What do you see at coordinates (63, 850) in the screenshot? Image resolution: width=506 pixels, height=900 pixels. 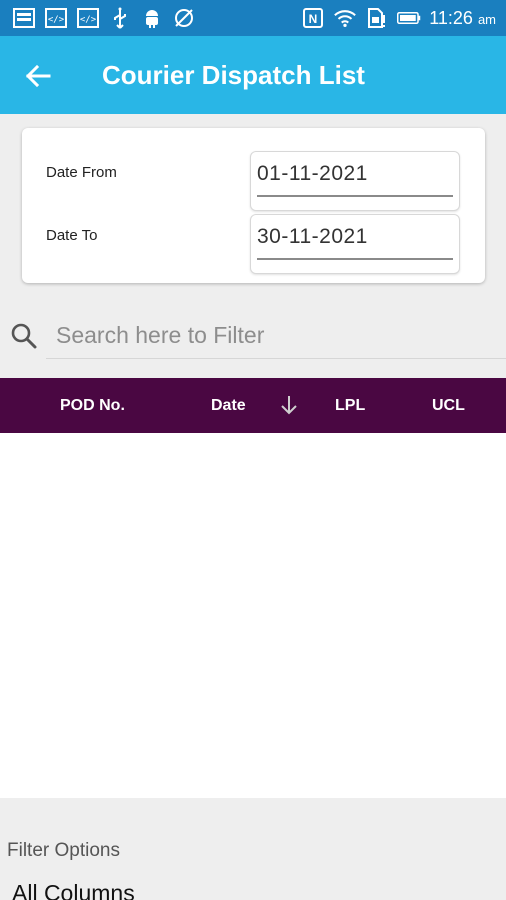 I see `filter-options-title: Filter Options` at bounding box center [63, 850].